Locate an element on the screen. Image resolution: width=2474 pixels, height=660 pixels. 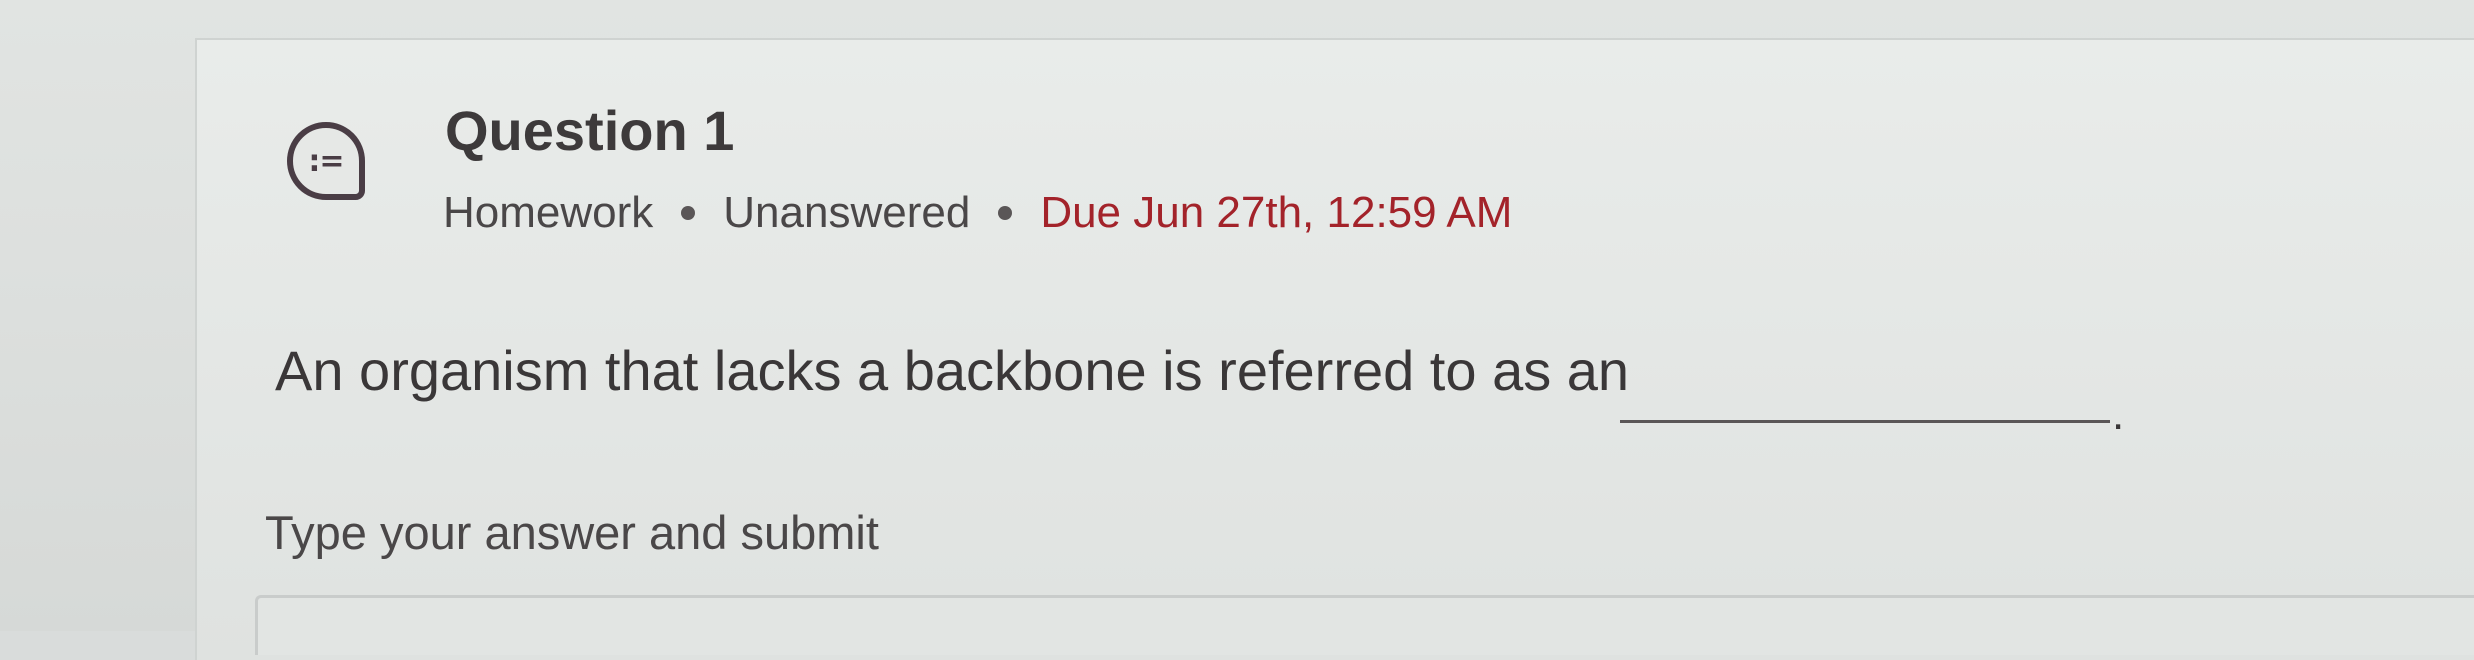
question-title: Question 1 is located at coordinates (590, 130).